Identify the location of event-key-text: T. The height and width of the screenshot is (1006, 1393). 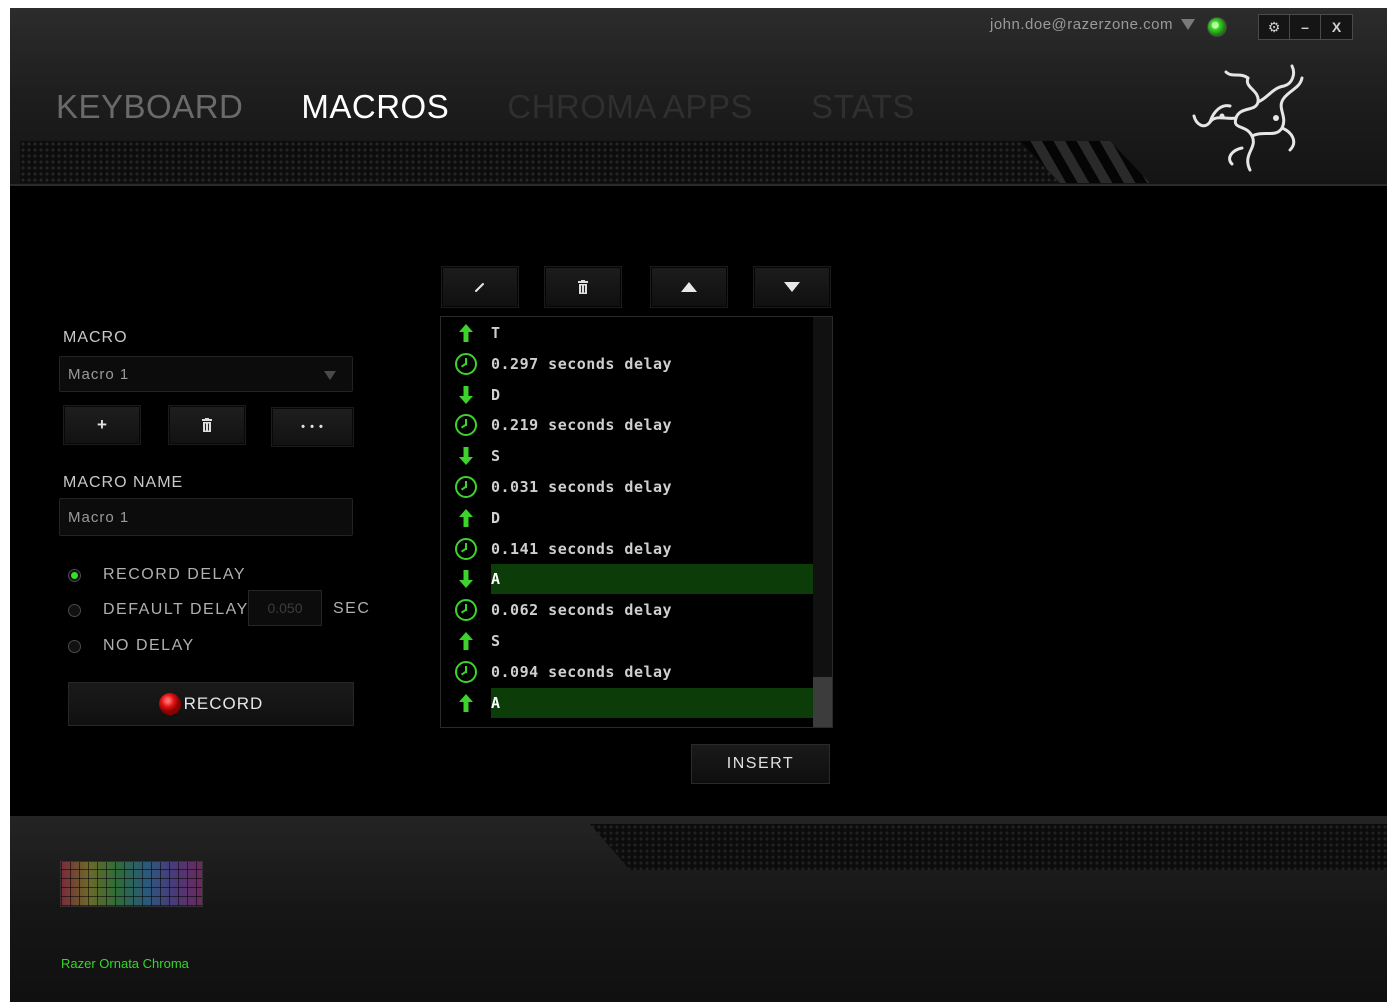
(496, 333).